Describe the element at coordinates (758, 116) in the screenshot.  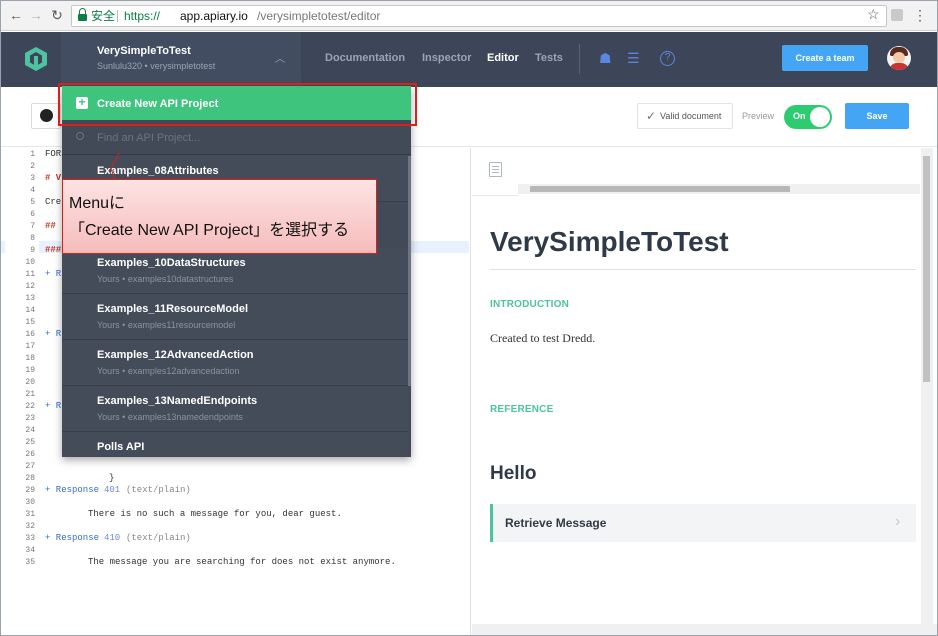
I see `preview-label: Preview` at that location.